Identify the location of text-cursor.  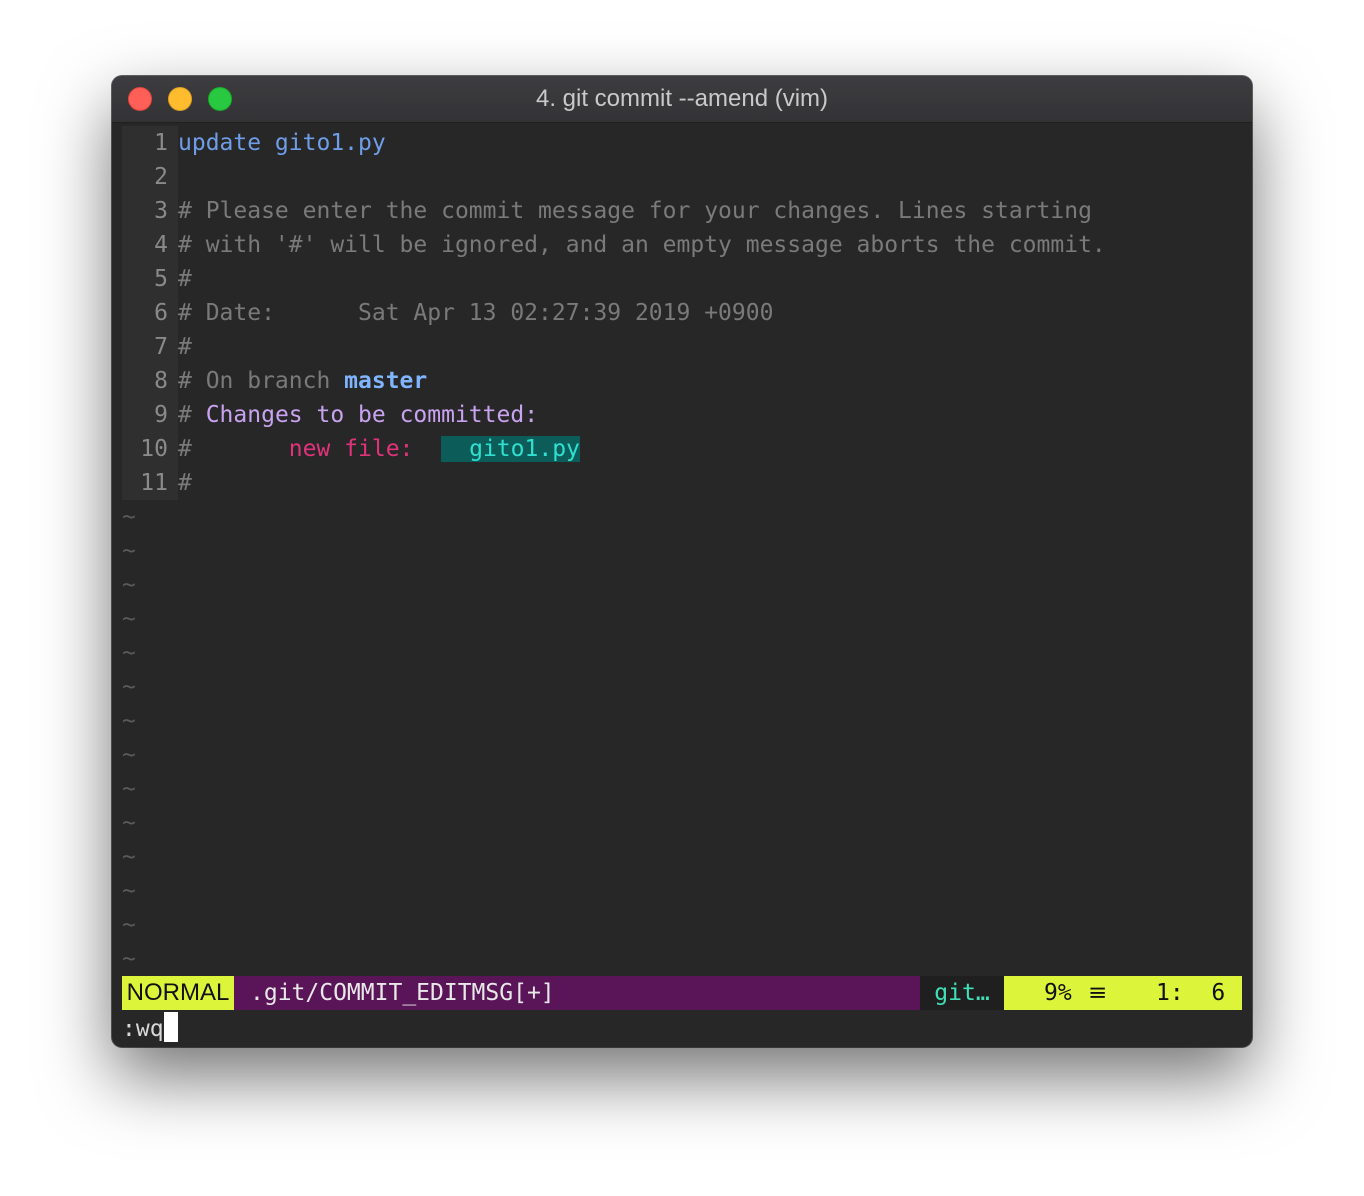
(170, 1027).